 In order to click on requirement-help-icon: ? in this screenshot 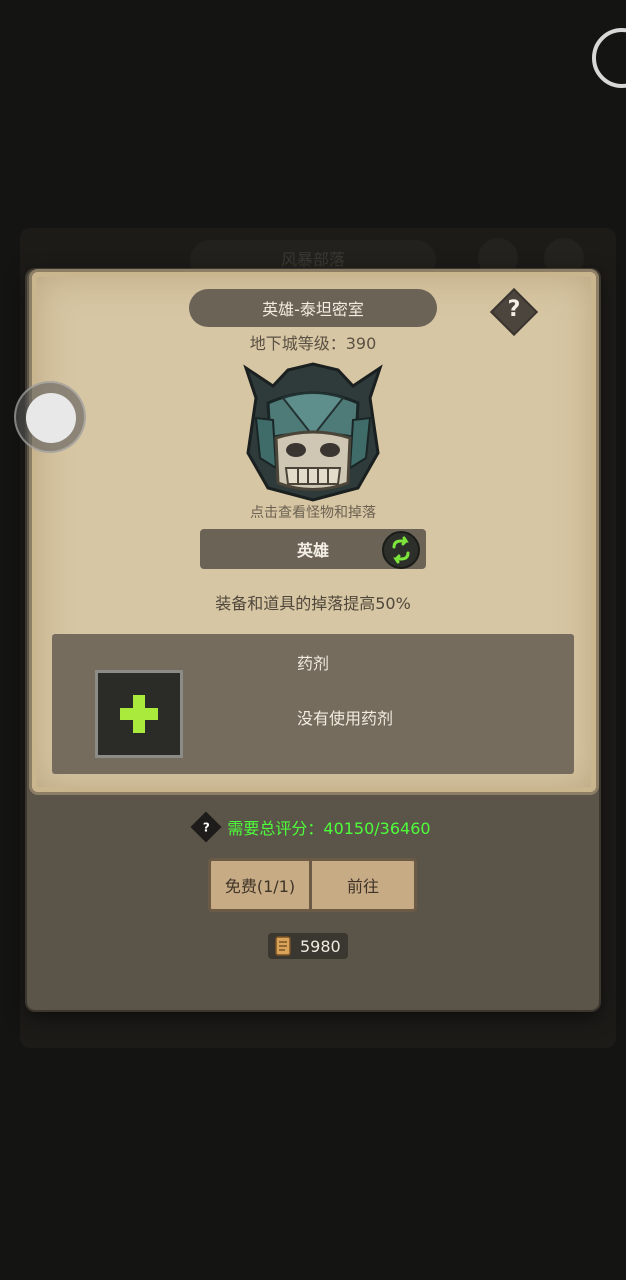, I will do `click(206, 827)`.